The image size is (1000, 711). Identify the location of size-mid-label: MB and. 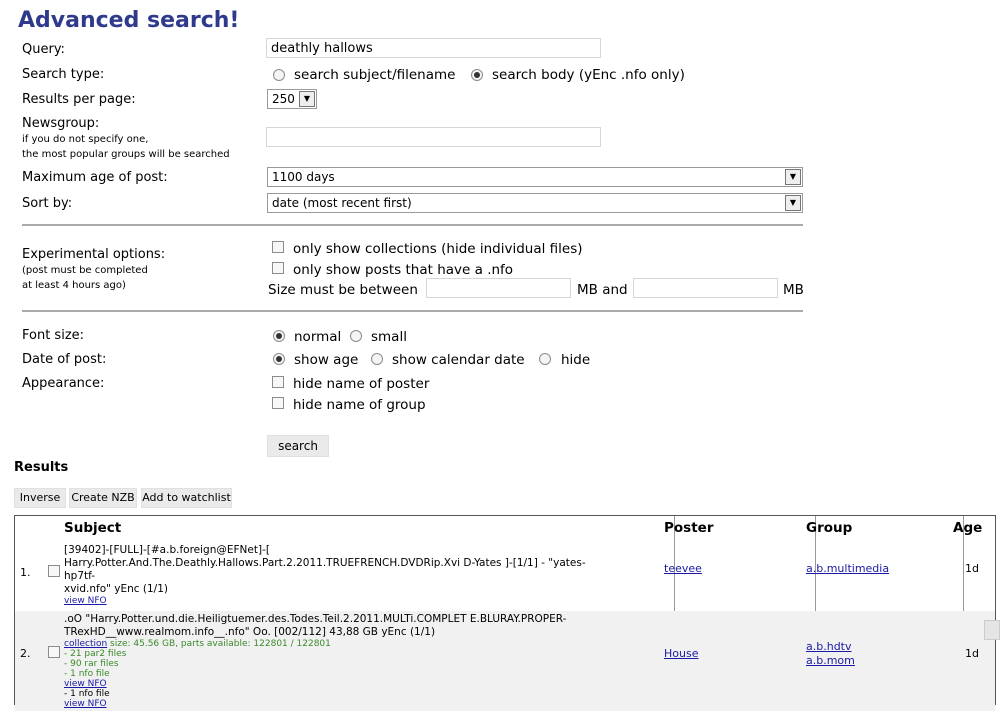
(602, 290).